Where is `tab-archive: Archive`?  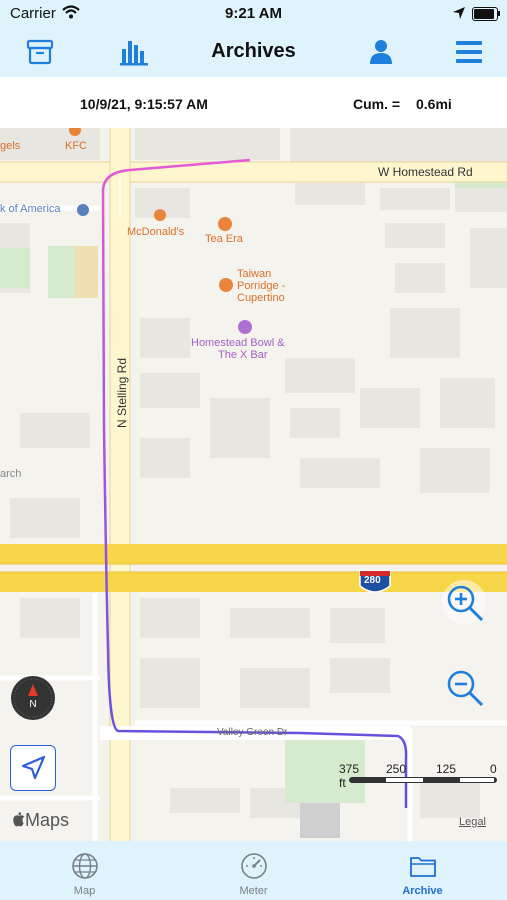 tab-archive: Archive is located at coordinates (422, 870).